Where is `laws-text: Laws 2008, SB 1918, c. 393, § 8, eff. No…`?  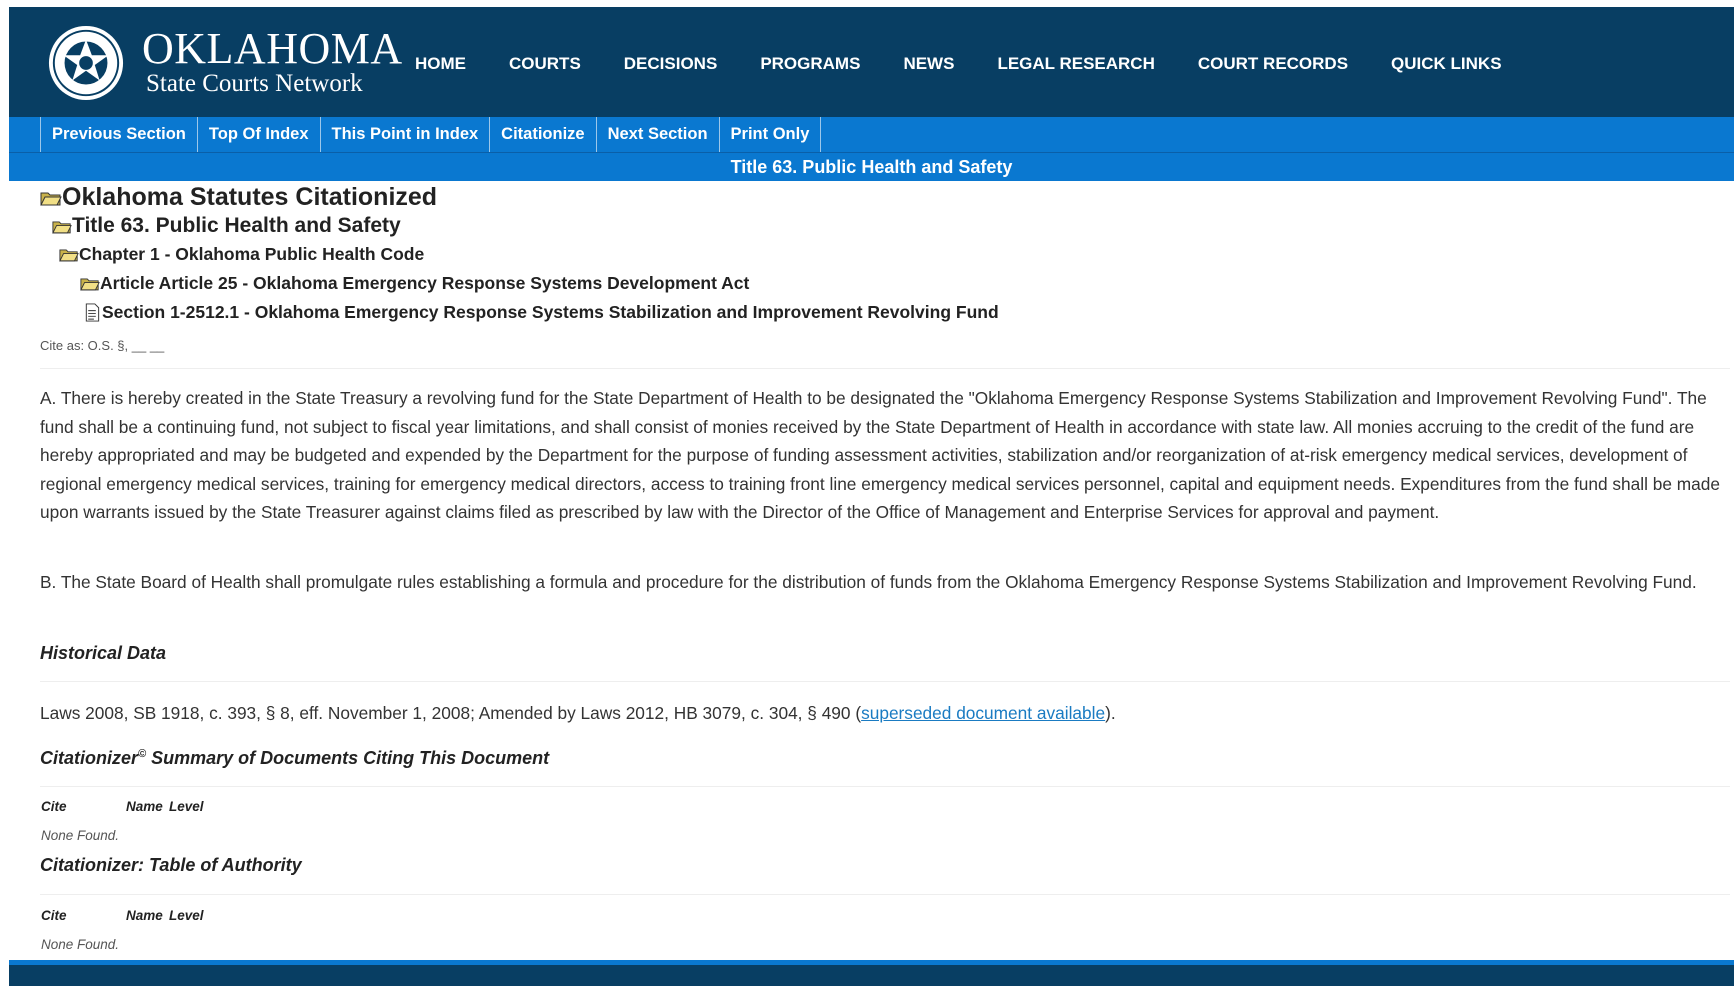 laws-text: Laws 2008, SB 1918, c. 393, § 8, eff. No… is located at coordinates (451, 713).